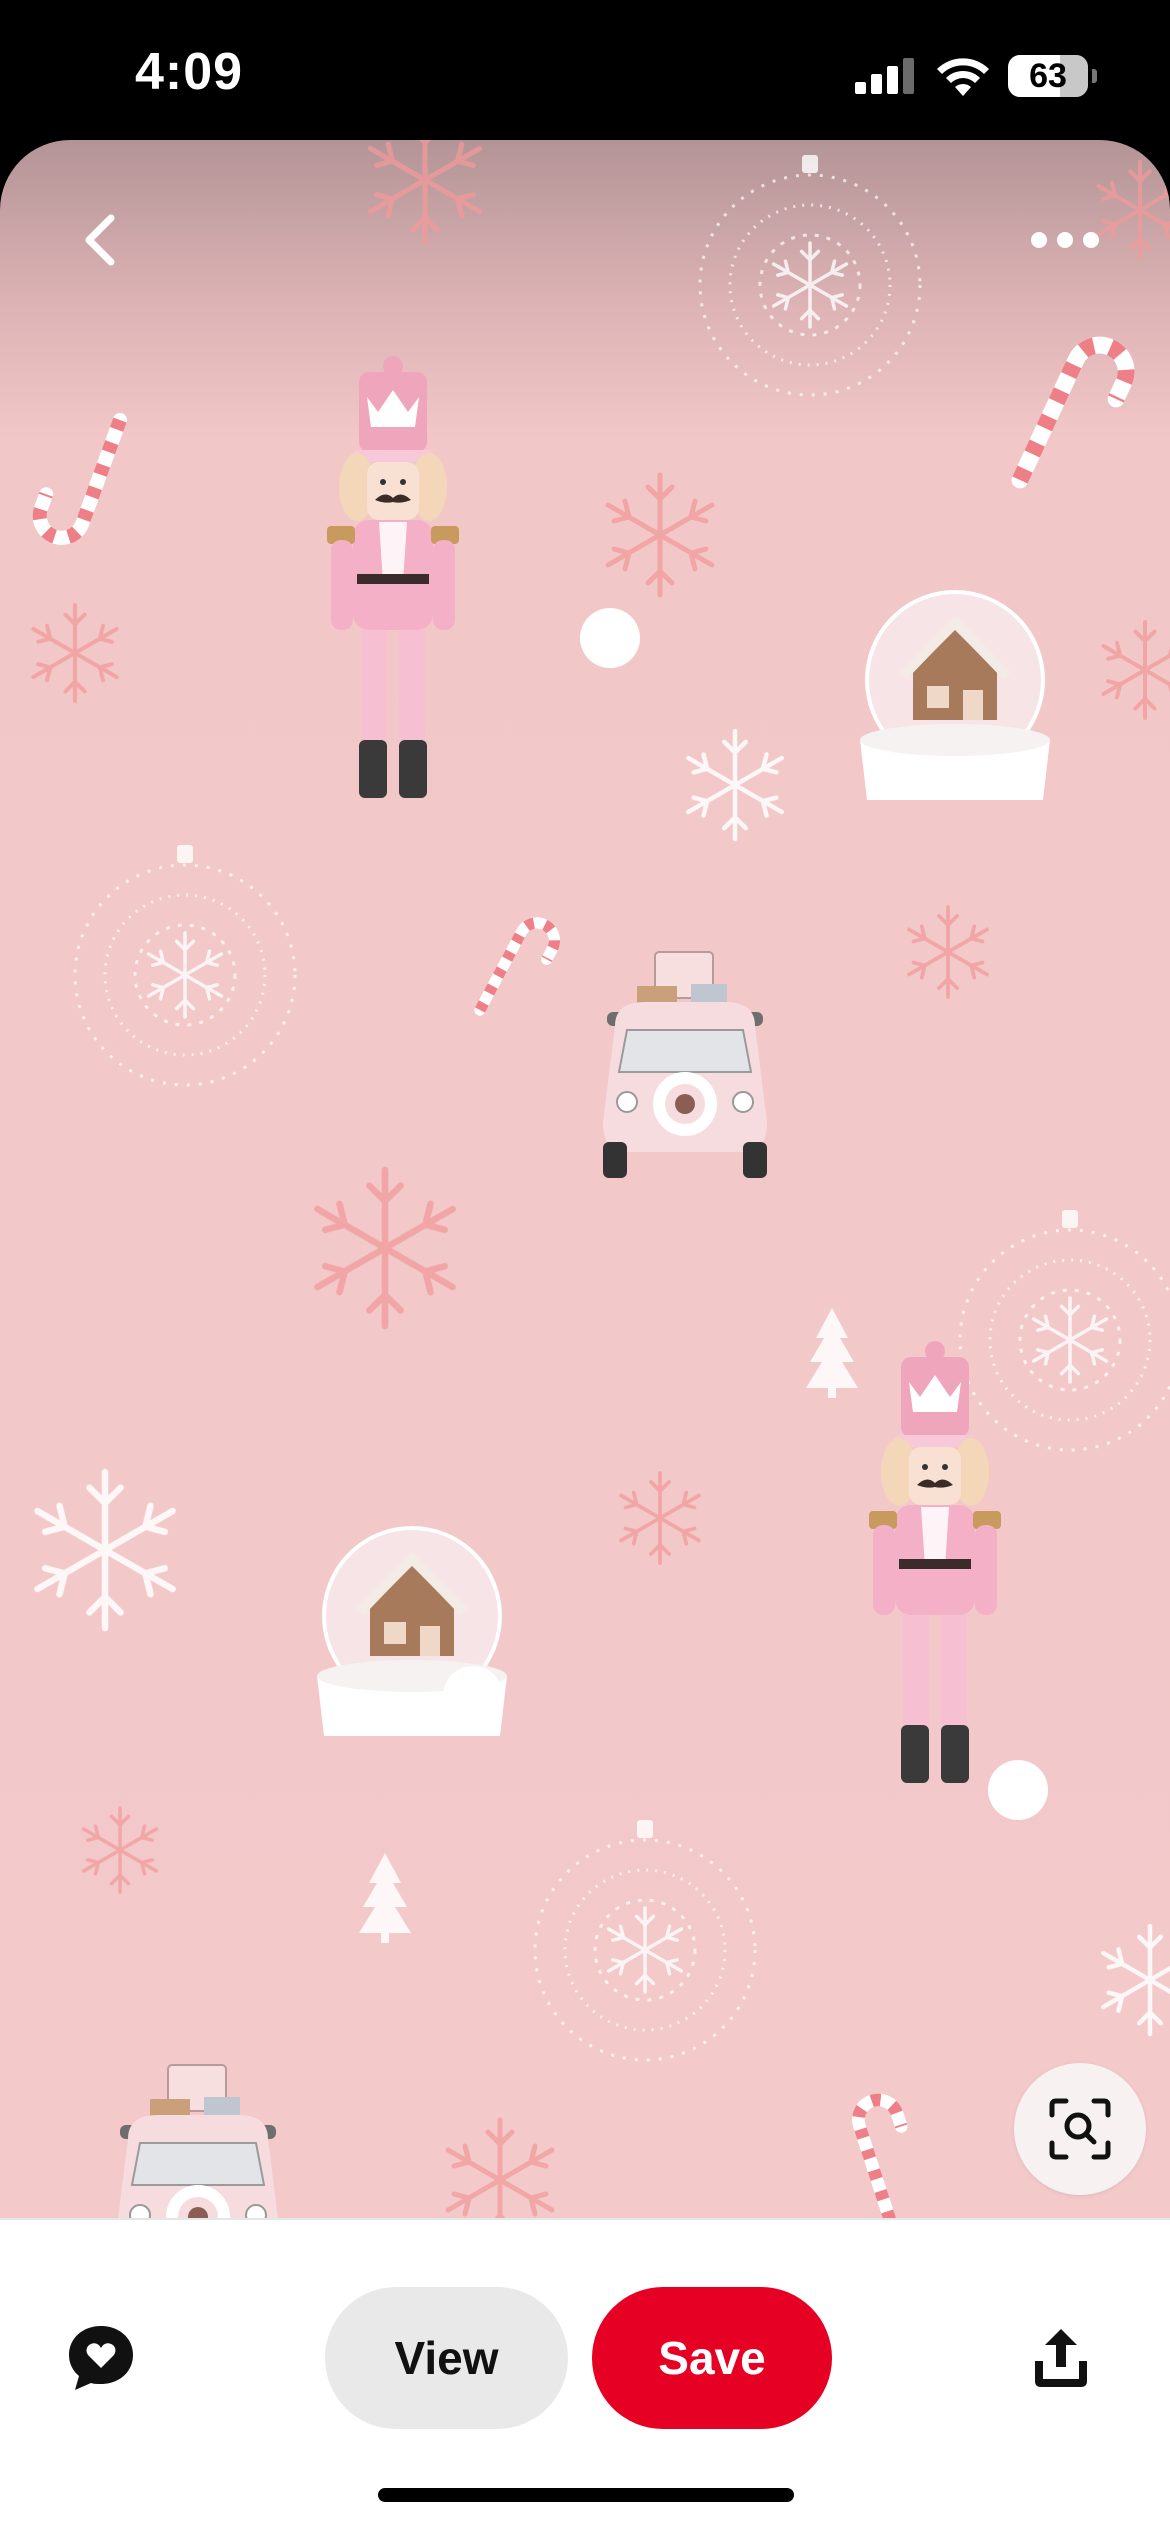 This screenshot has width=1170, height=2532. I want to click on visual-search-icon, so click(1080, 2129).